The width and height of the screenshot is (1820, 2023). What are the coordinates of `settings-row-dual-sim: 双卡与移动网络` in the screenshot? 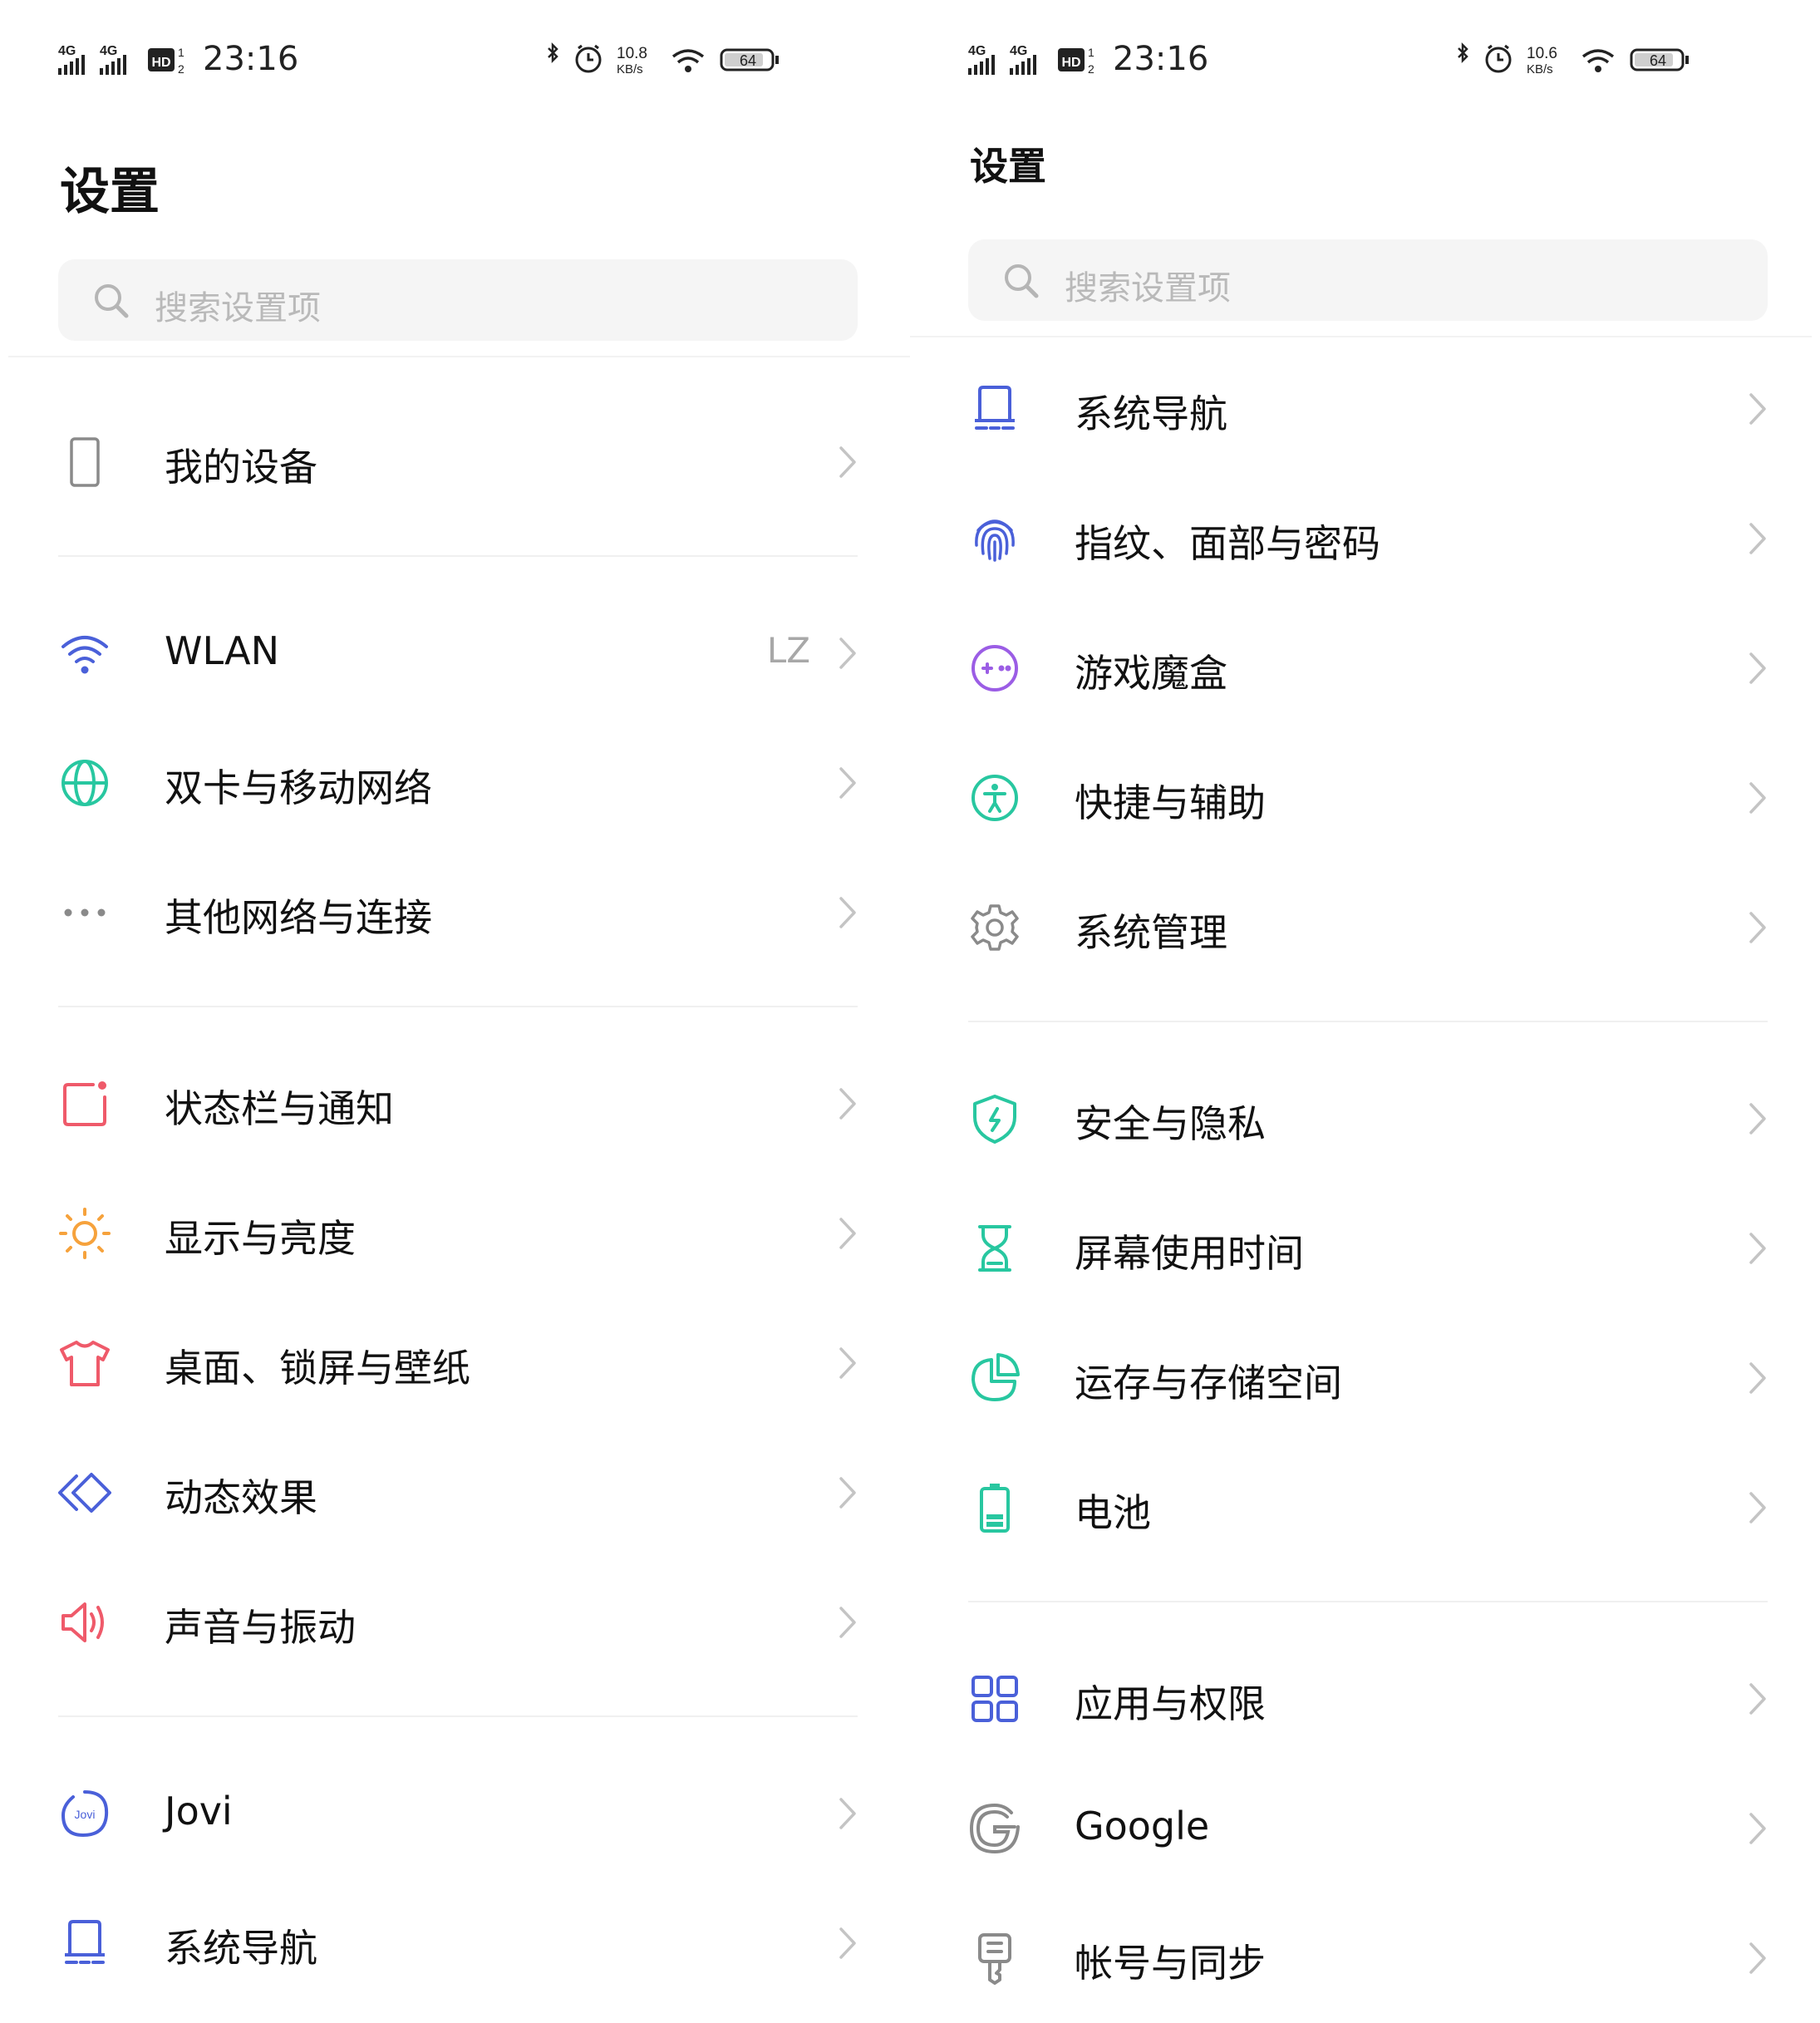 It's located at (455, 783).